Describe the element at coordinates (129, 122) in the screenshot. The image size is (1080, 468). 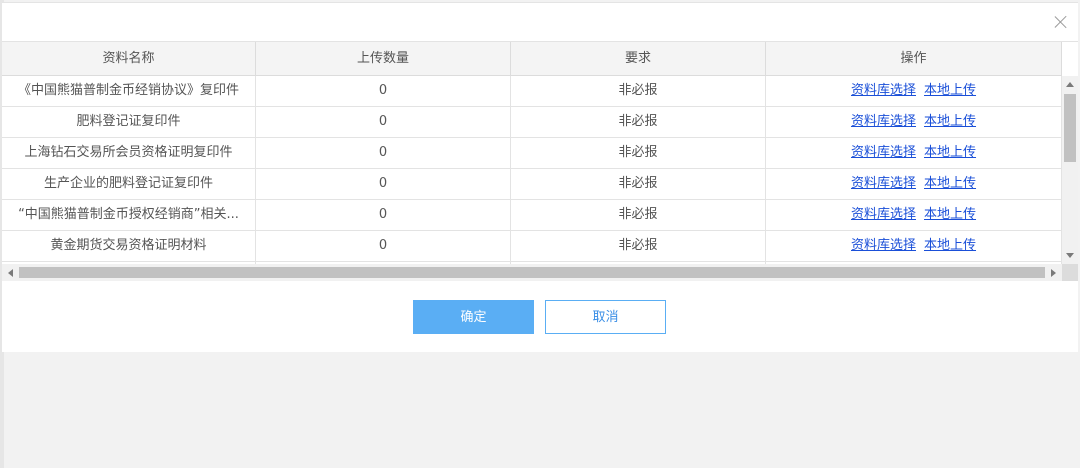
I see `material-name: 肥料登记证复印件` at that location.